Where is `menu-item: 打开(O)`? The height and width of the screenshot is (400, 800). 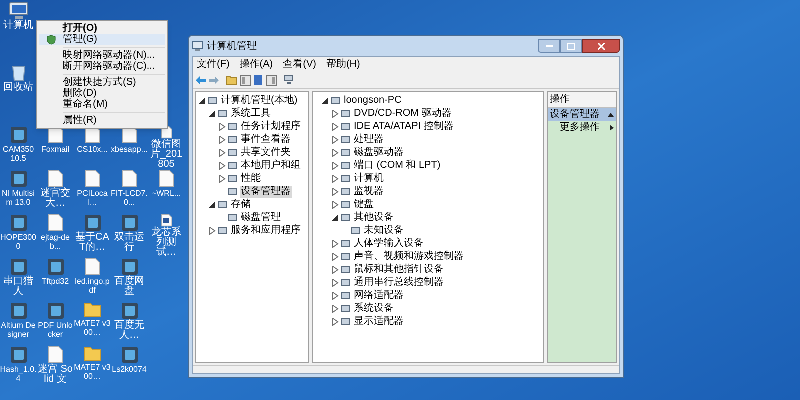
menu-item: 打开(O) is located at coordinates (102, 28).